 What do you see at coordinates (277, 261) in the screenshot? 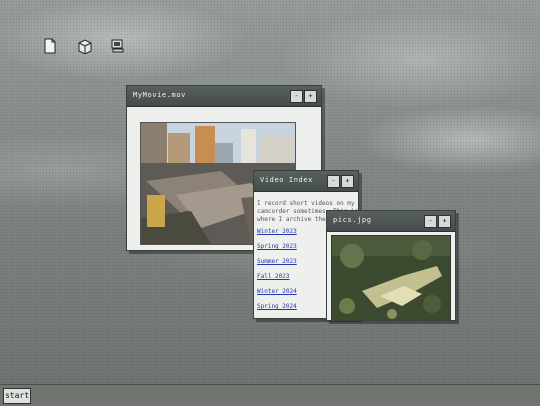
I see `link-summer-2023: Summer 2023` at bounding box center [277, 261].